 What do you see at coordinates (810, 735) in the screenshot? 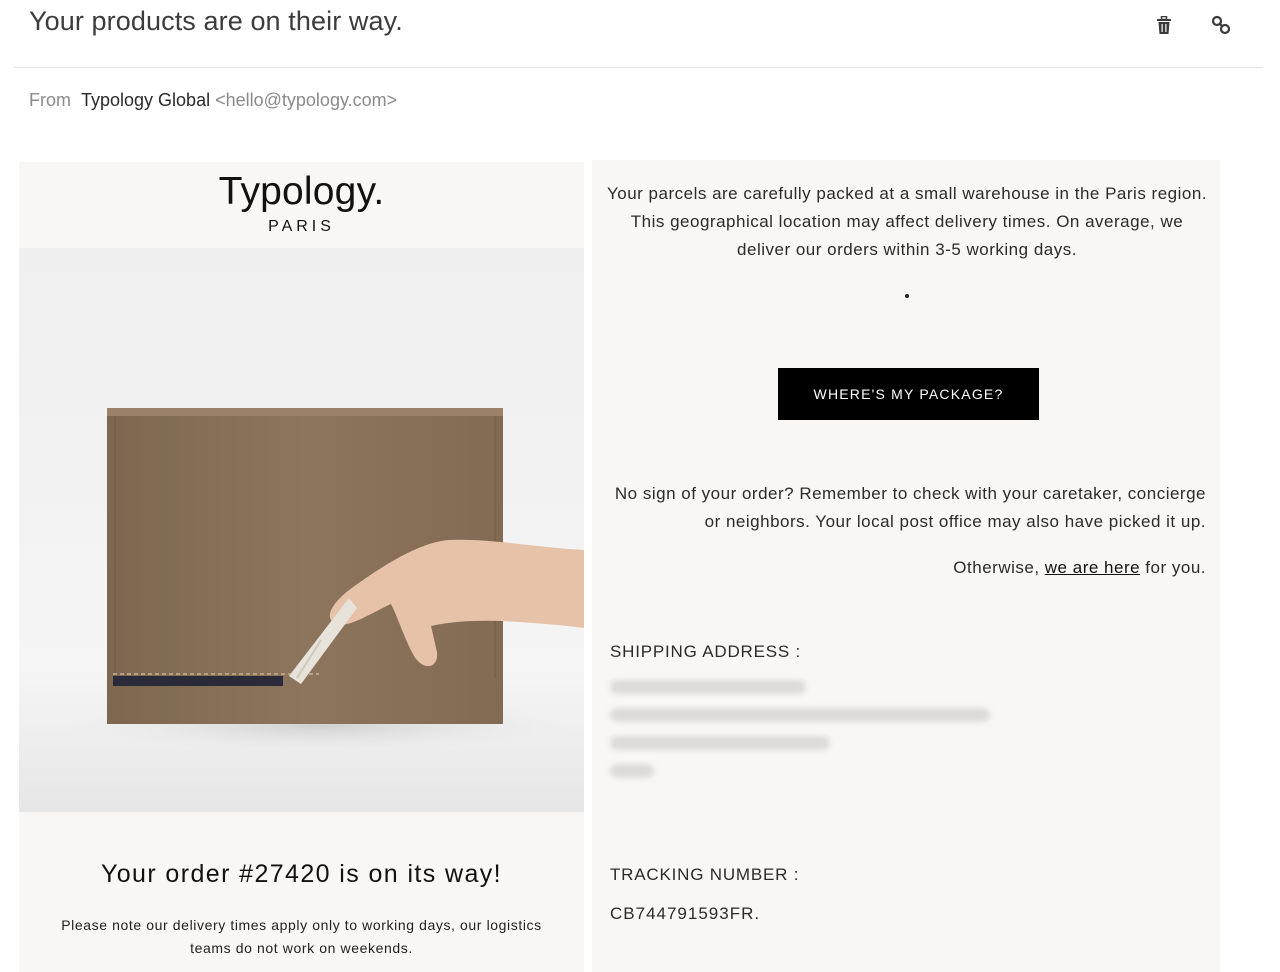
I see `shipping-address-redacted` at bounding box center [810, 735].